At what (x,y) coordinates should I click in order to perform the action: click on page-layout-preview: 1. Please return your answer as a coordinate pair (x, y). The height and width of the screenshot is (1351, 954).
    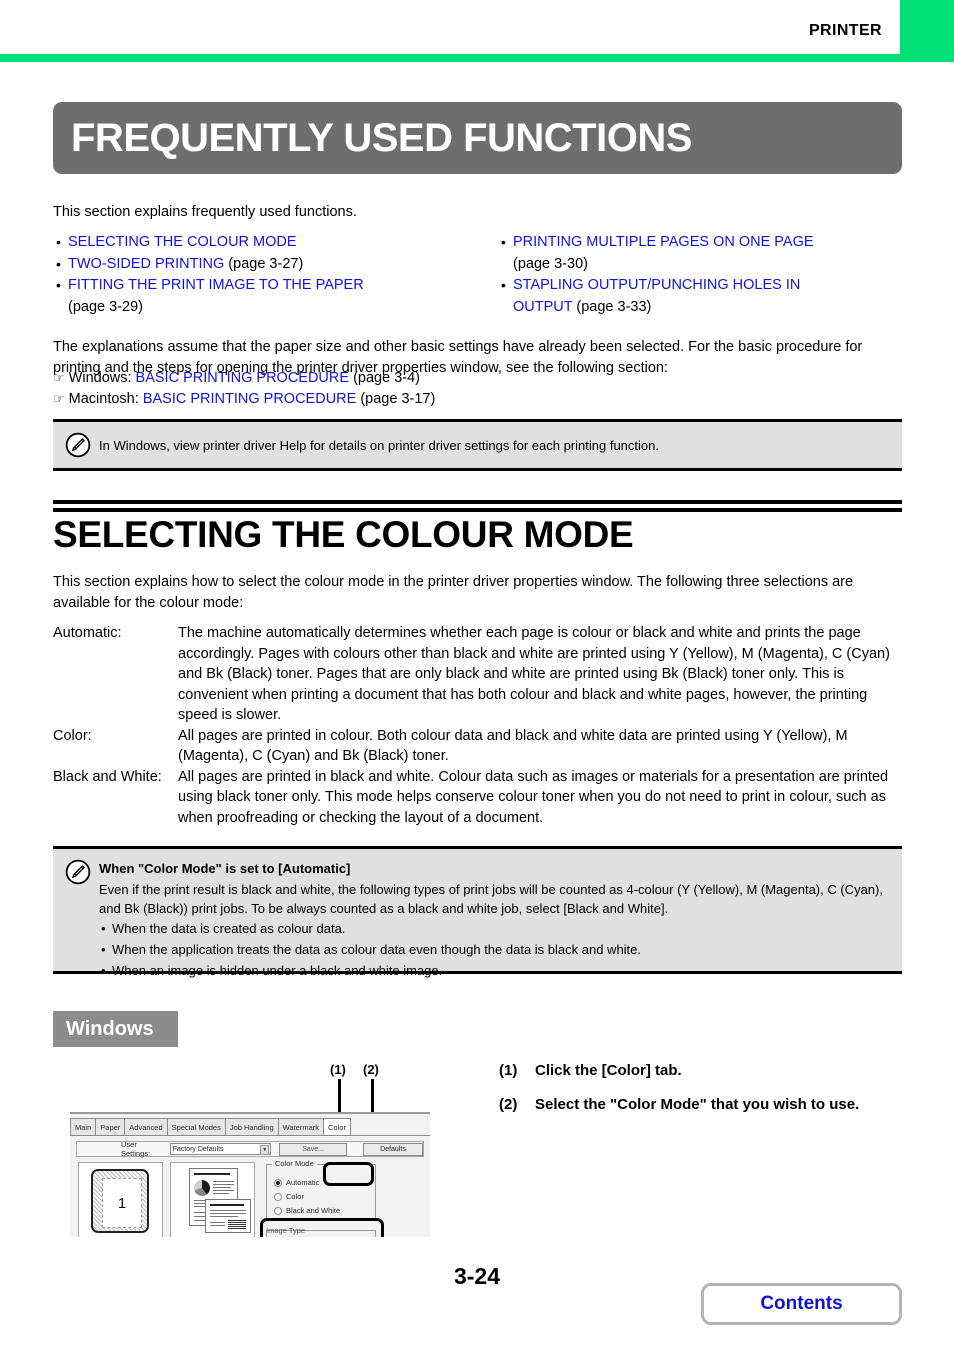
    Looking at the image, I should click on (120, 1199).